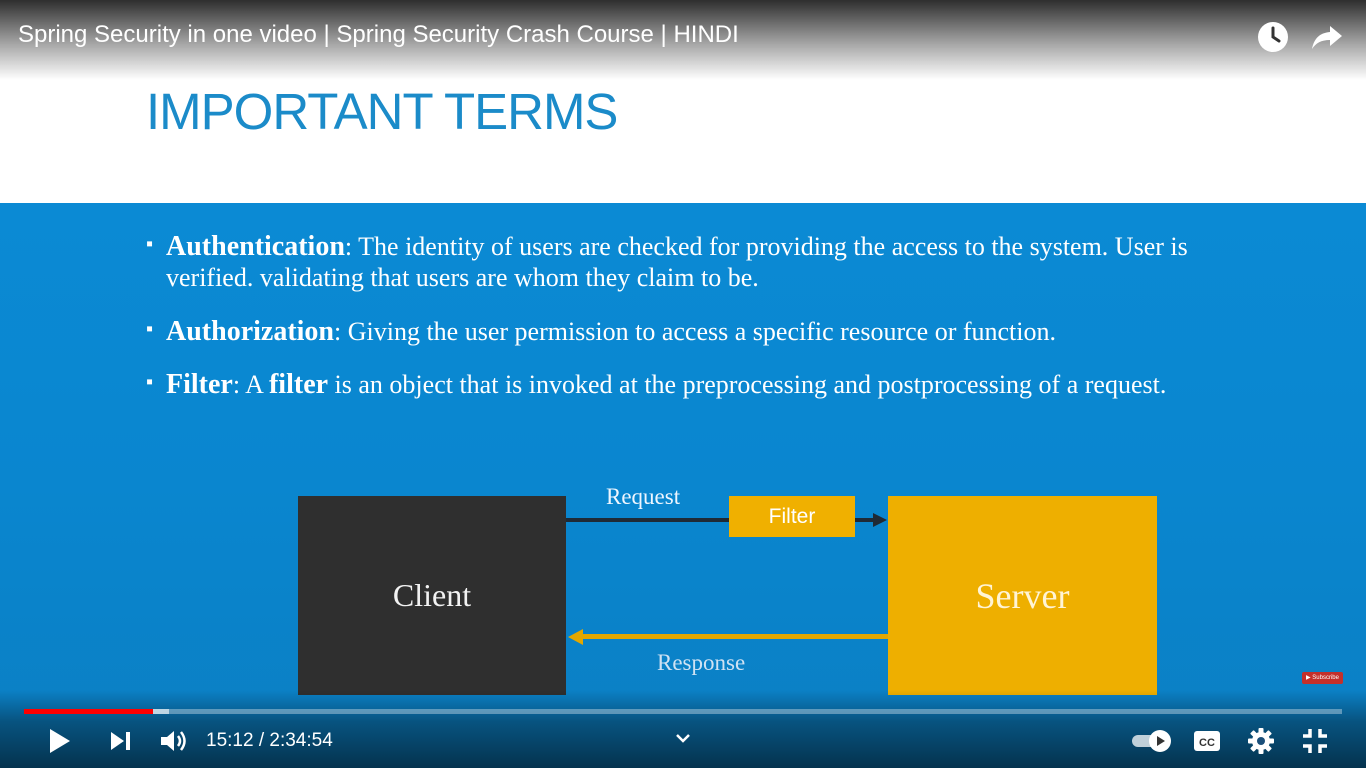 The width and height of the screenshot is (1366, 768). I want to click on response-label: Response, so click(701, 662).